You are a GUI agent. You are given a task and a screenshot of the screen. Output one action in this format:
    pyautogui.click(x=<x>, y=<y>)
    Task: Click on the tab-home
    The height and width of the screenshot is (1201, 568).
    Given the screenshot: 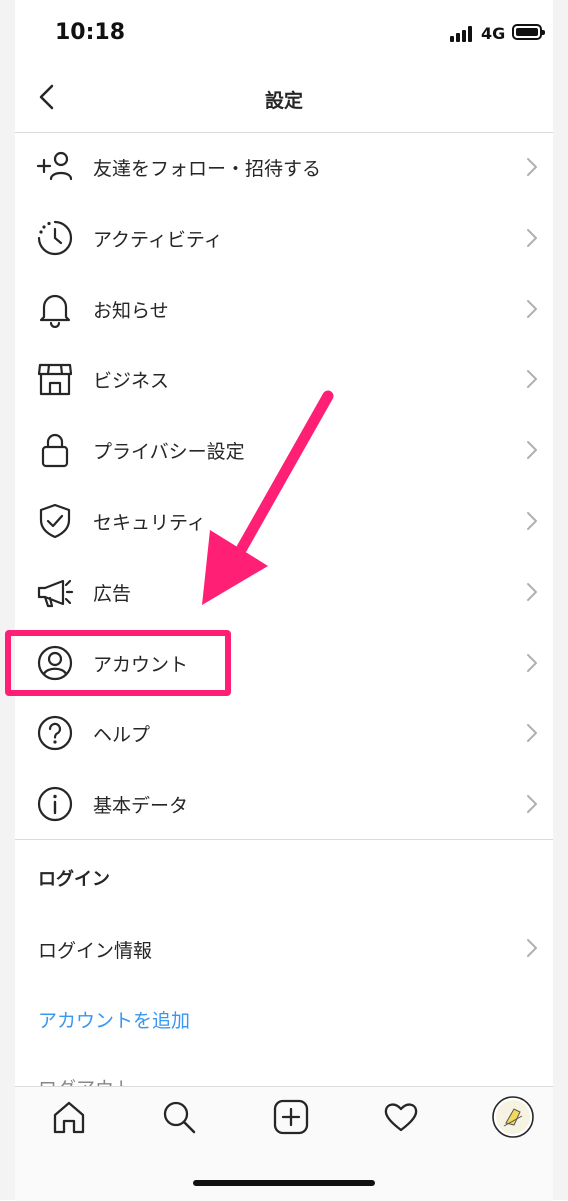 What is the action you would take?
    pyautogui.click(x=69, y=1117)
    